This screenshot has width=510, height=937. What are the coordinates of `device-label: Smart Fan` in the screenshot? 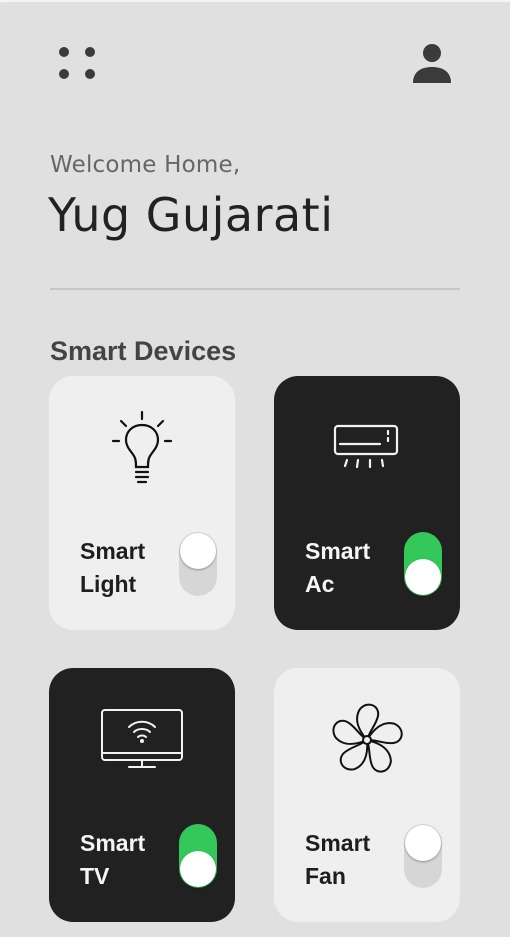 It's located at (338, 859).